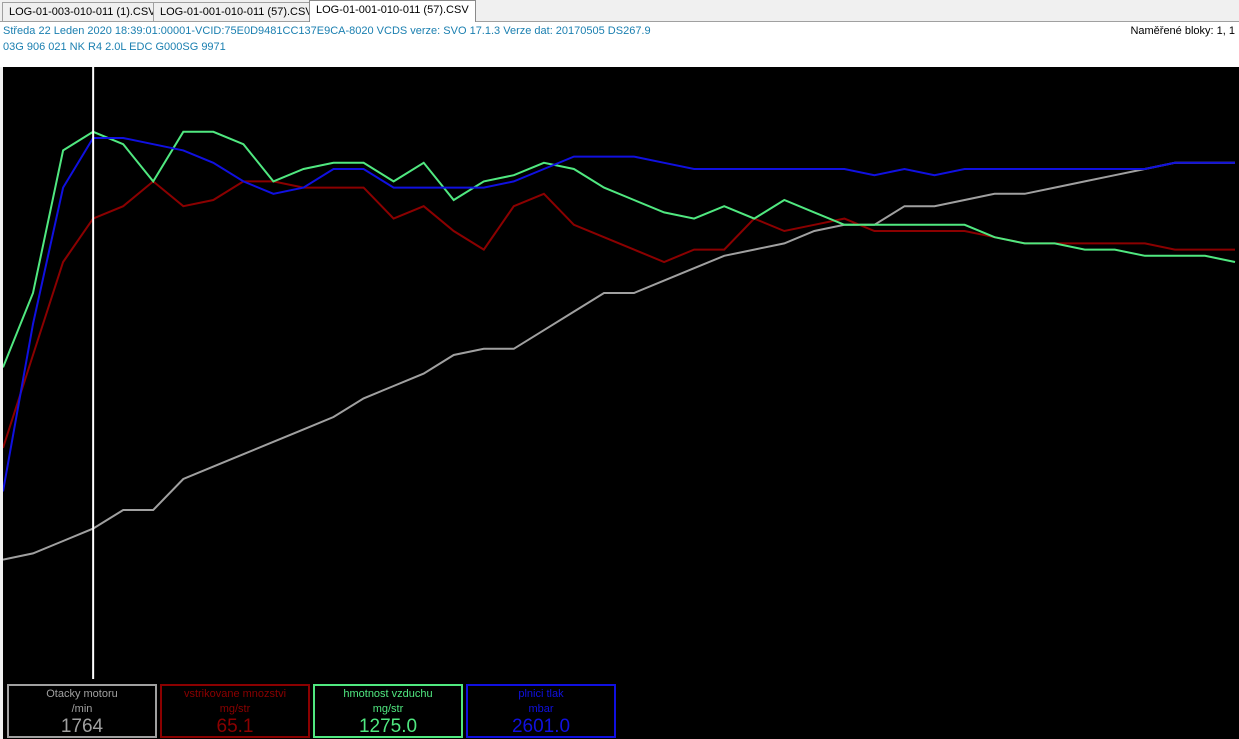 This screenshot has height=739, width=1239. What do you see at coordinates (388, 694) in the screenshot?
I see `gauge-name: hmotnost vzduchu` at bounding box center [388, 694].